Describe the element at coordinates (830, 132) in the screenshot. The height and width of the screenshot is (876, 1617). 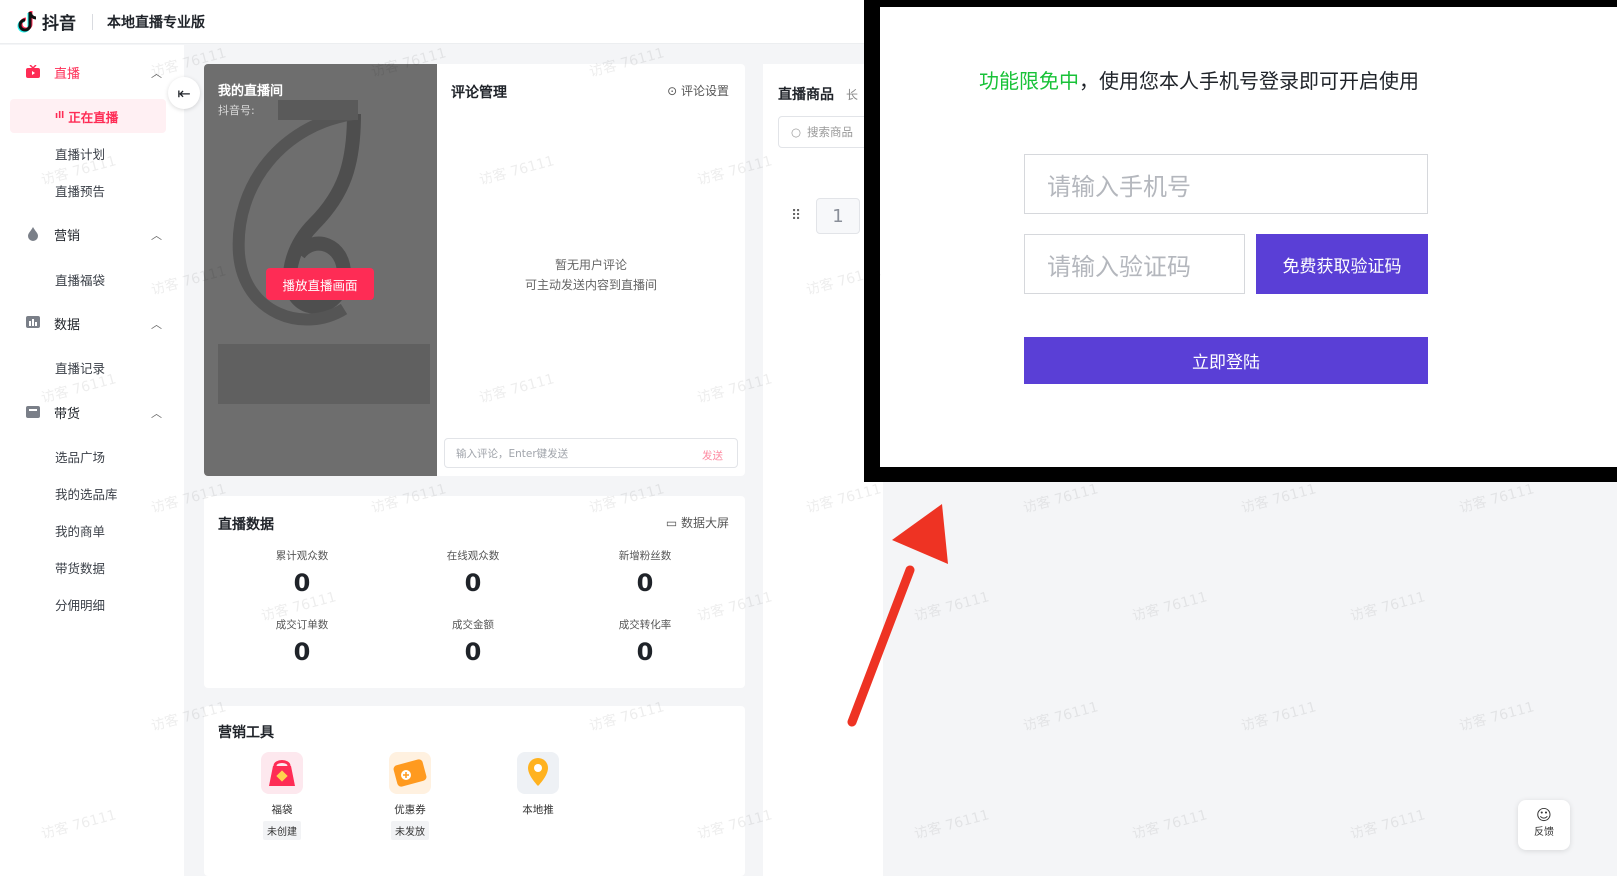
I see `product-search-placeholder: 搜索商品` at that location.